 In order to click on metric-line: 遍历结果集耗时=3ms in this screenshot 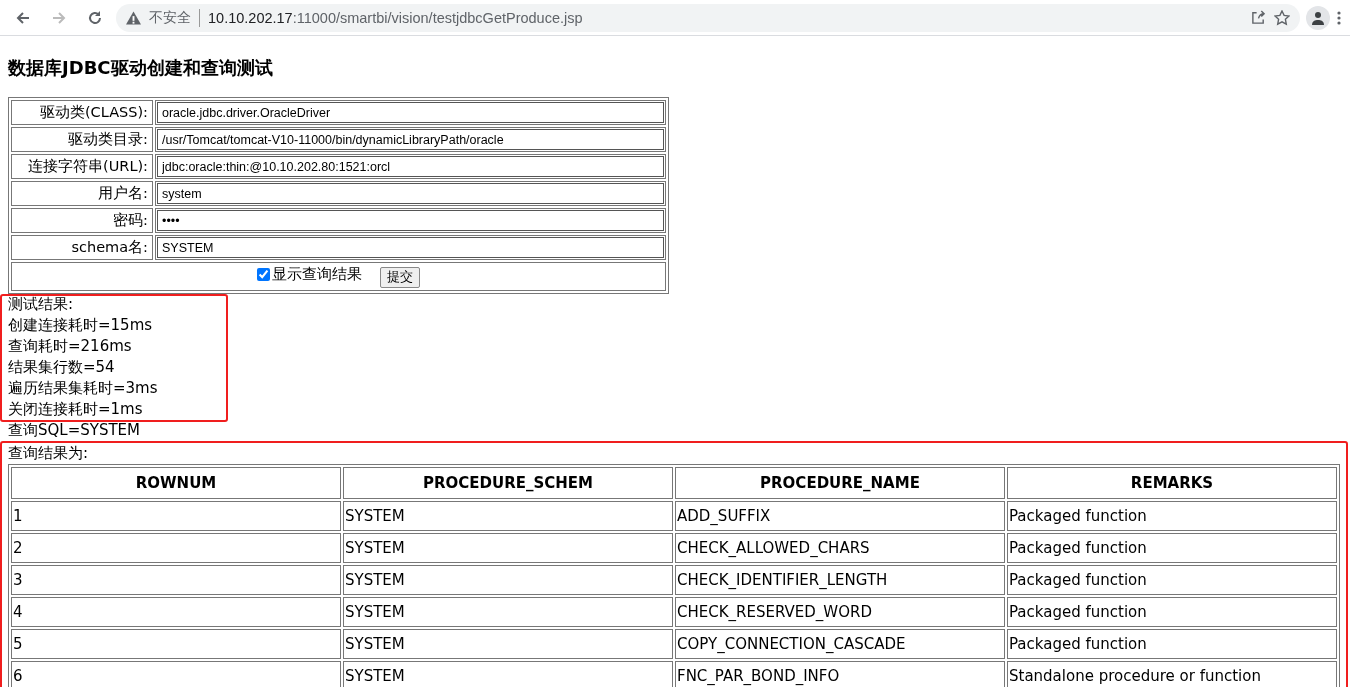, I will do `click(83, 388)`.